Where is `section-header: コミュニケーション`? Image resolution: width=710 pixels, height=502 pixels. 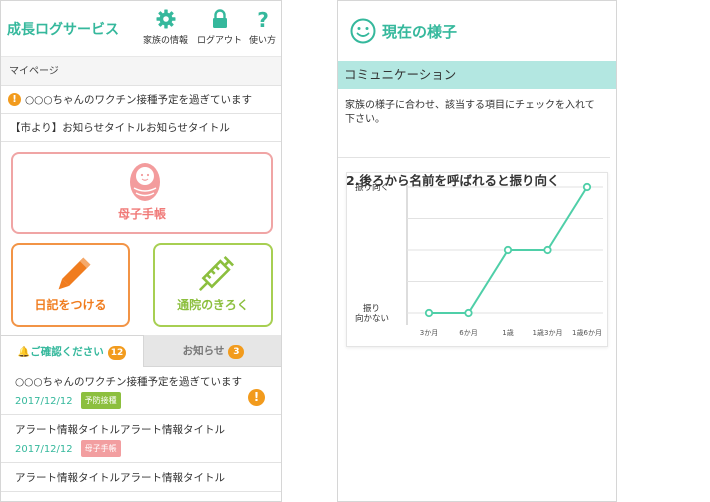 section-header: コミュニケーション is located at coordinates (477, 75).